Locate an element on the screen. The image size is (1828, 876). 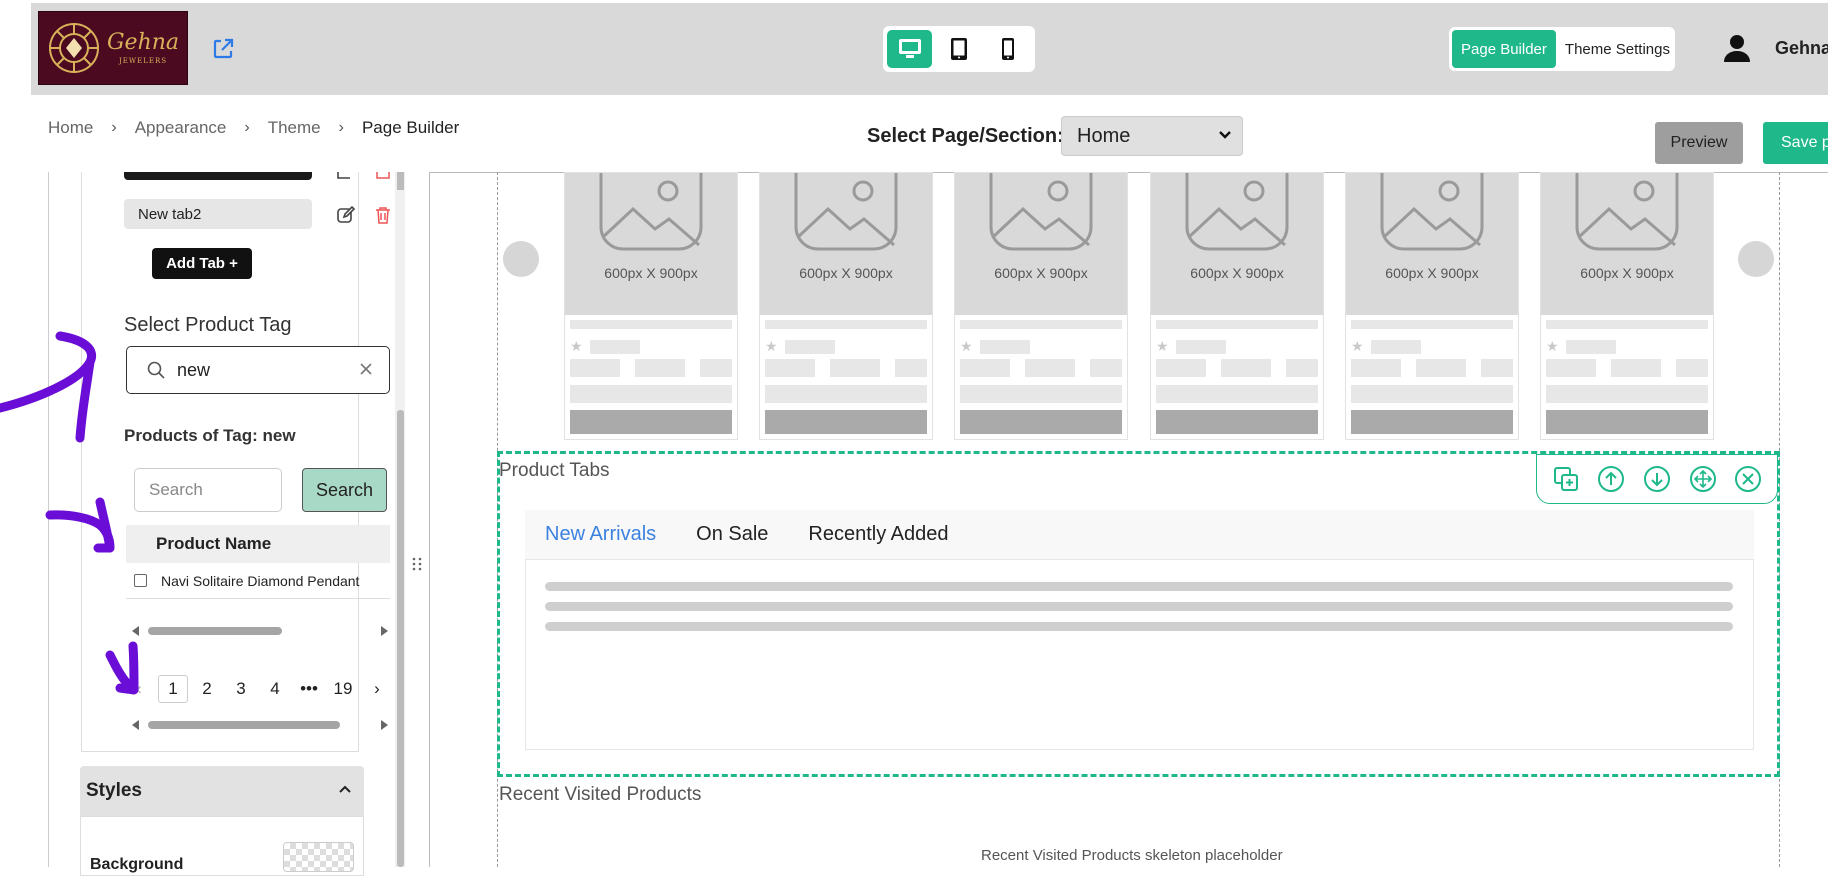
mobile-view-button is located at coordinates (1008, 49).